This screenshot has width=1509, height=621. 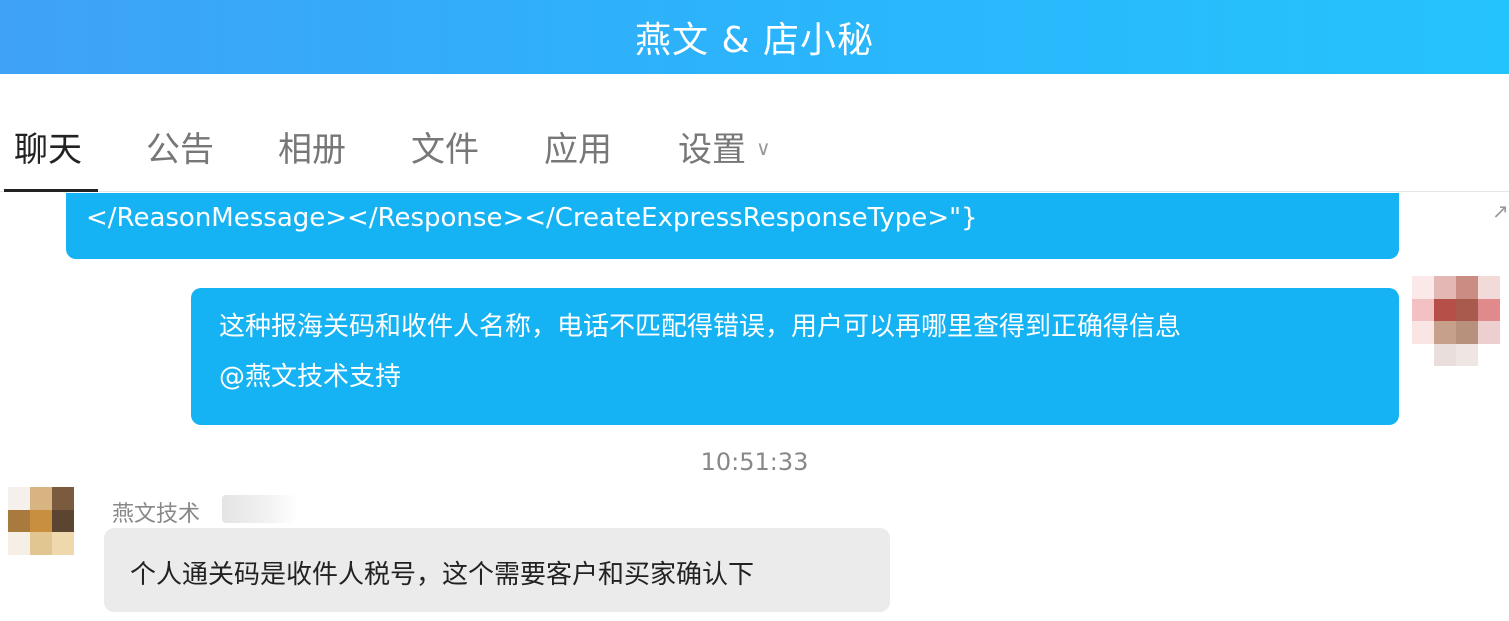 What do you see at coordinates (1500, 211) in the screenshot?
I see `scroll-arrow-icon: ↗` at bounding box center [1500, 211].